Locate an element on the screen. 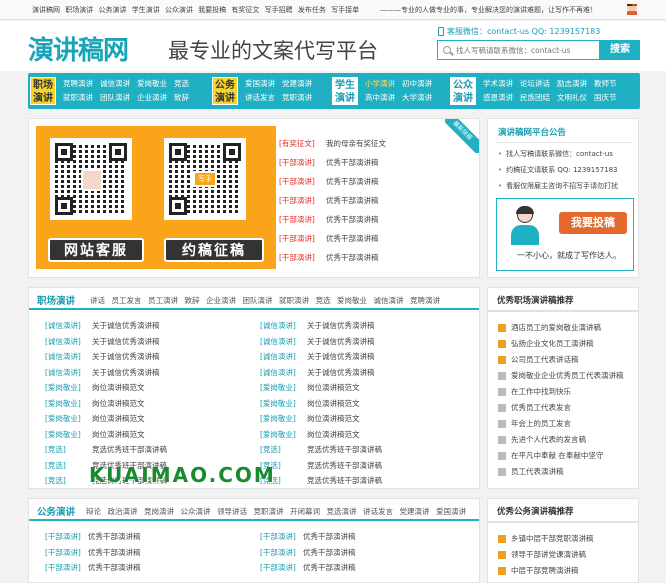 This screenshot has width=666, height=583. section-tab: 企业演讲 is located at coordinates (221, 300).